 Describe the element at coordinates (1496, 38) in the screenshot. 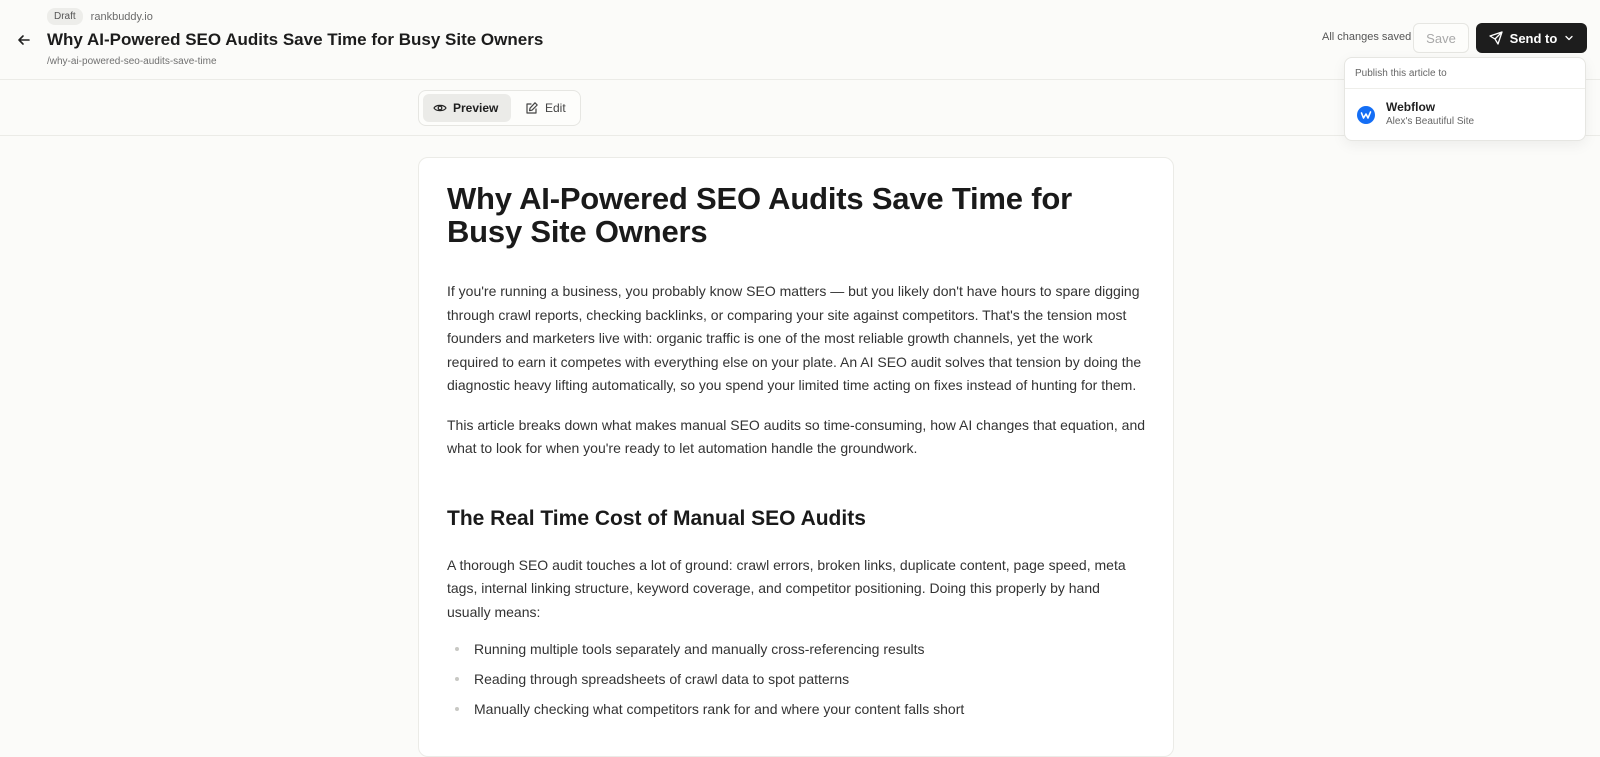

I see `send-icon` at that location.